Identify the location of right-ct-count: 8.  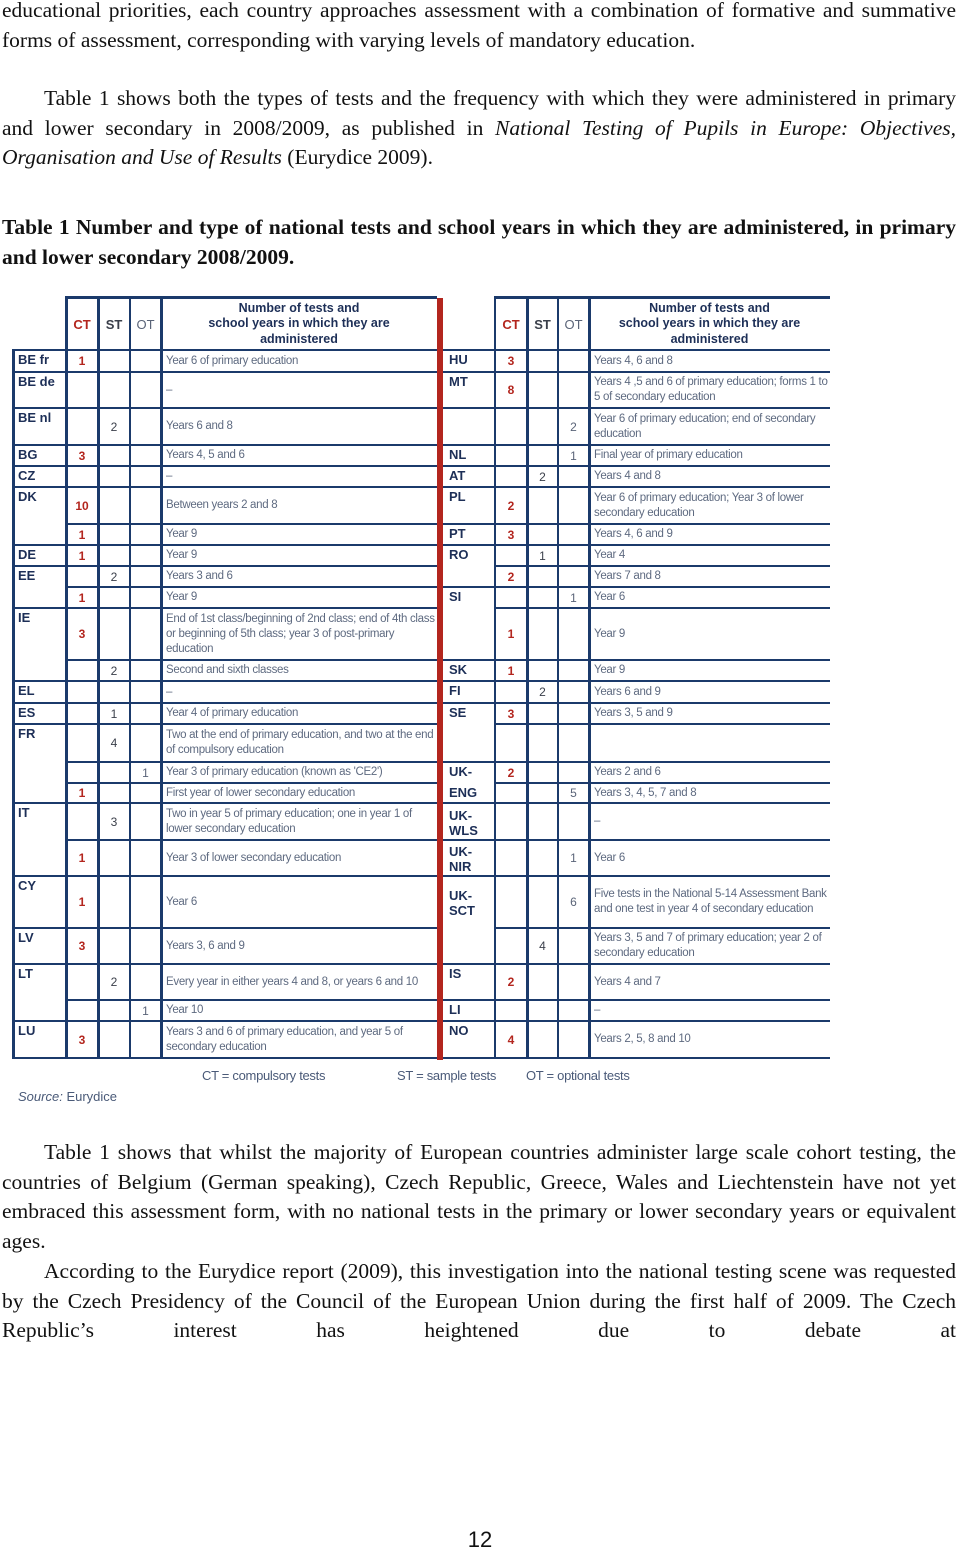
(511, 390).